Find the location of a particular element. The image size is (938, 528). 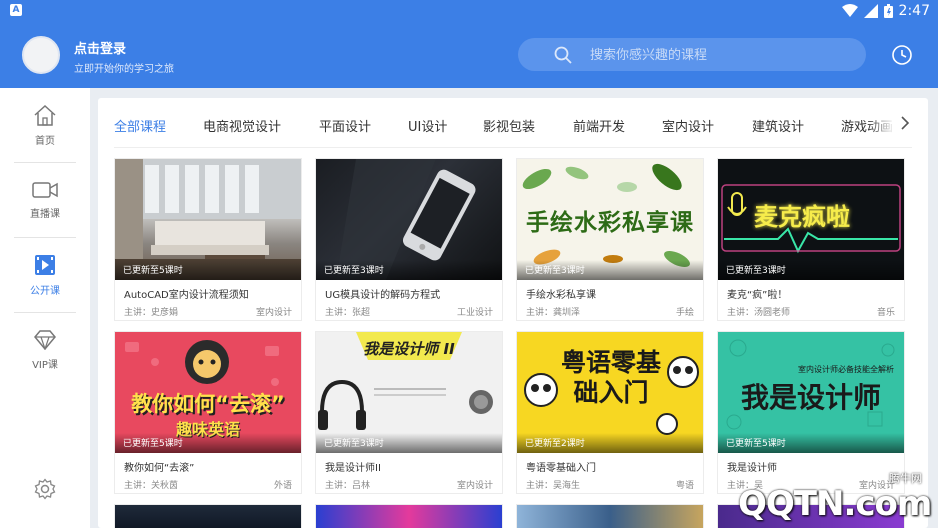

sidebar-item-public: 公开课 is located at coordinates (45, 275).